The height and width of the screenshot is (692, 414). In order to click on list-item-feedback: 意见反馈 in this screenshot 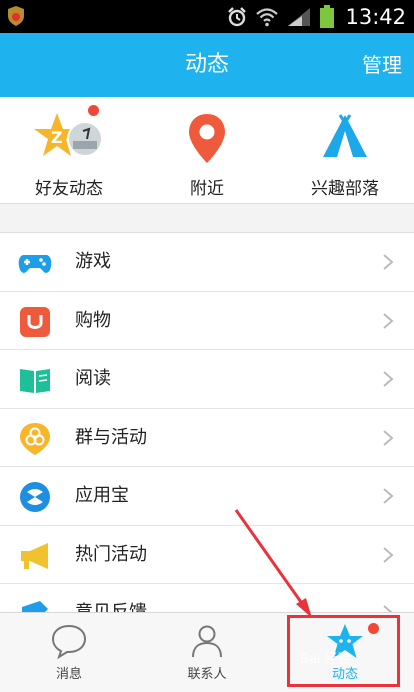, I will do `click(207, 598)`.